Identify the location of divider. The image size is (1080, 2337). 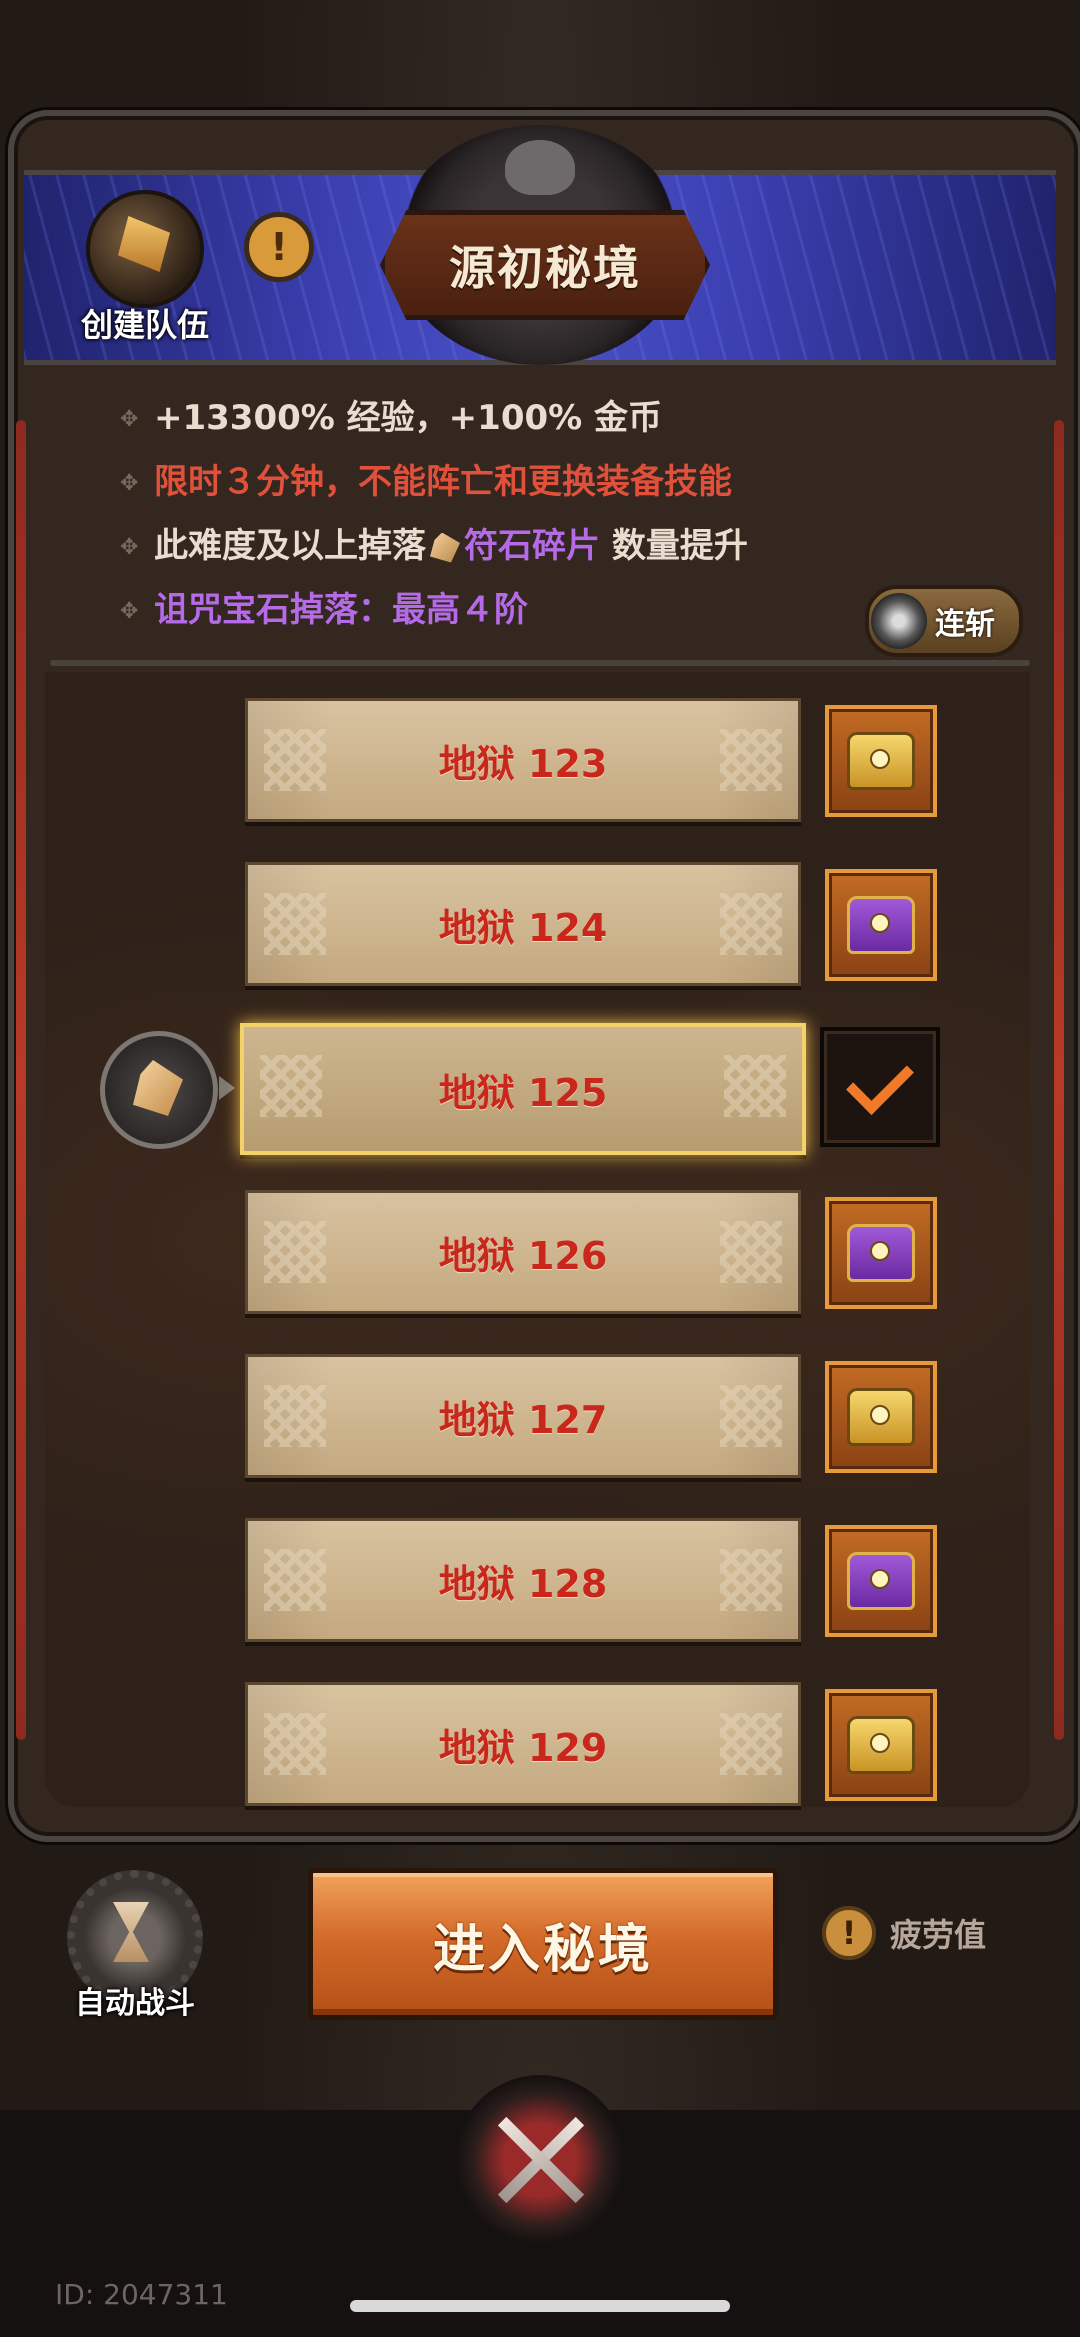
(540, 663).